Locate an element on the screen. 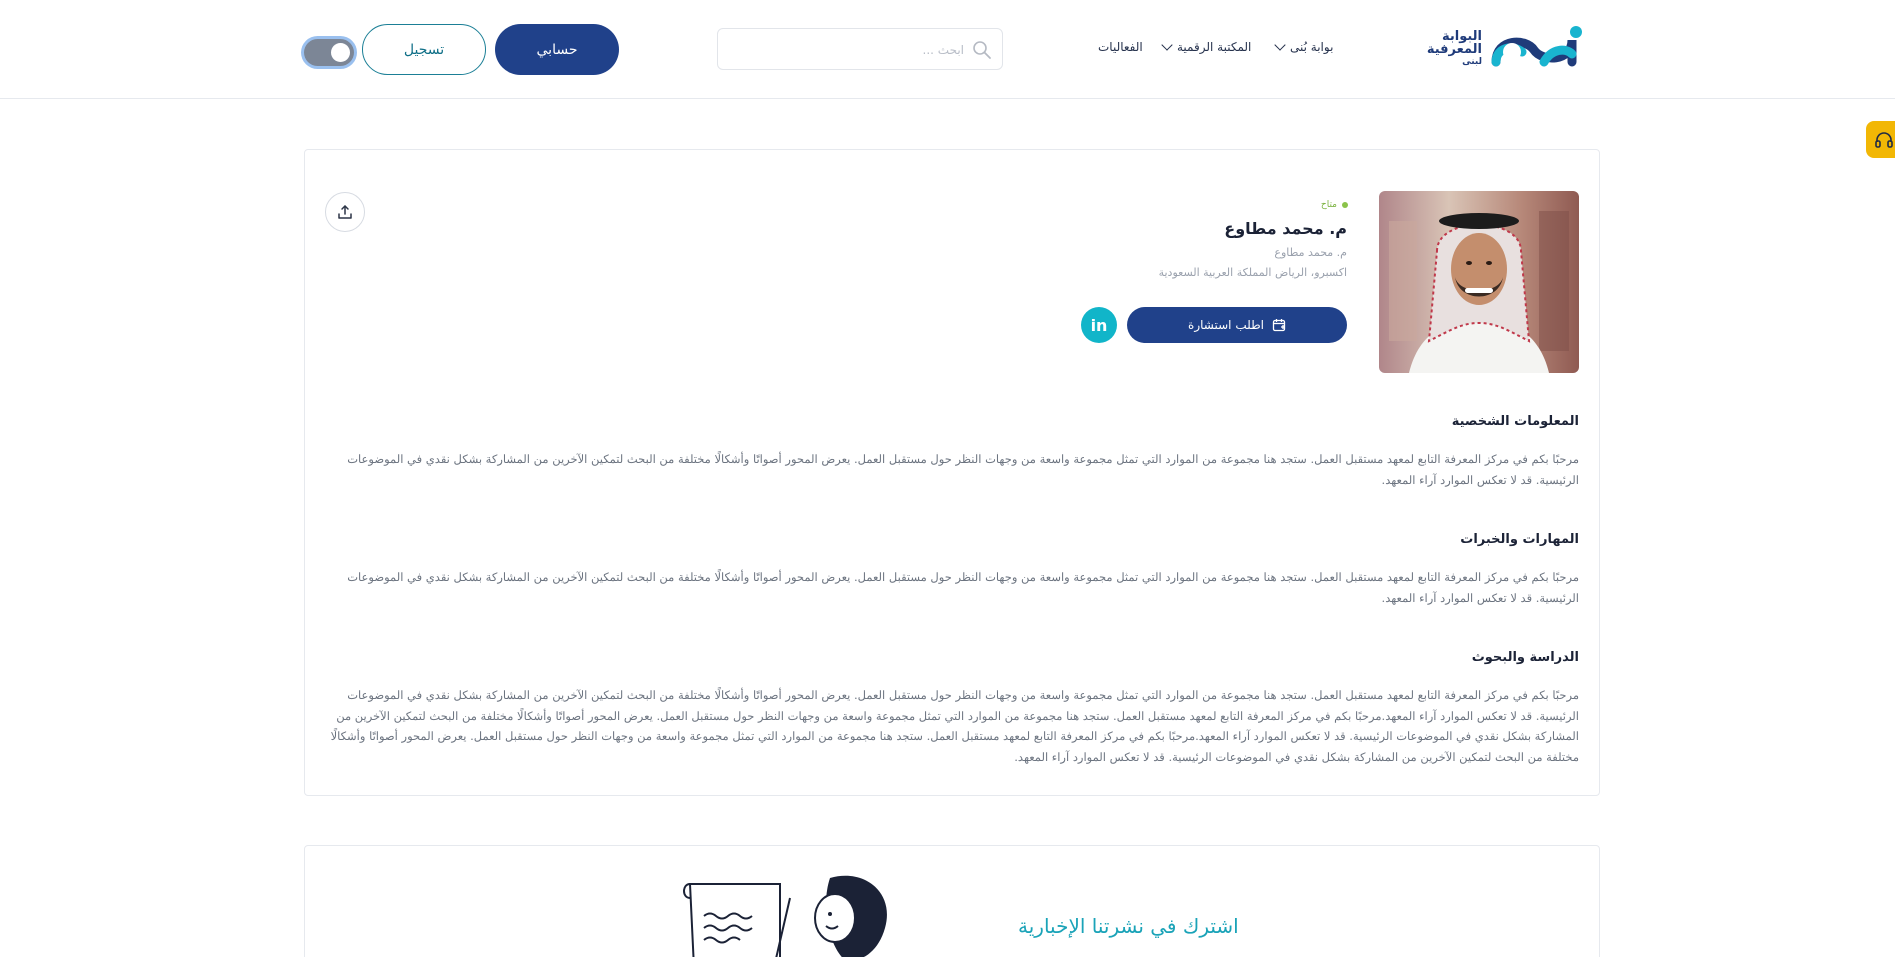  logo-mark-icon is located at coordinates (1536, 46).